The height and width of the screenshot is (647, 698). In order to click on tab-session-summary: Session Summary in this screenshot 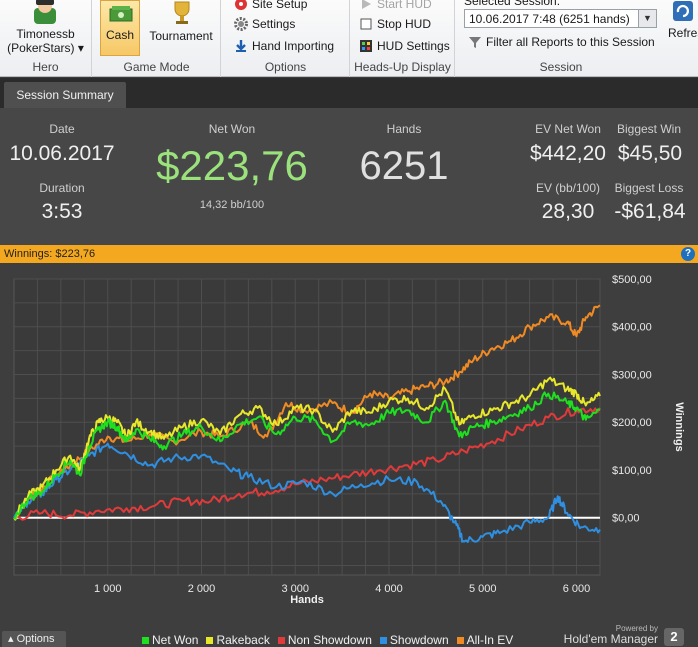, I will do `click(65, 95)`.